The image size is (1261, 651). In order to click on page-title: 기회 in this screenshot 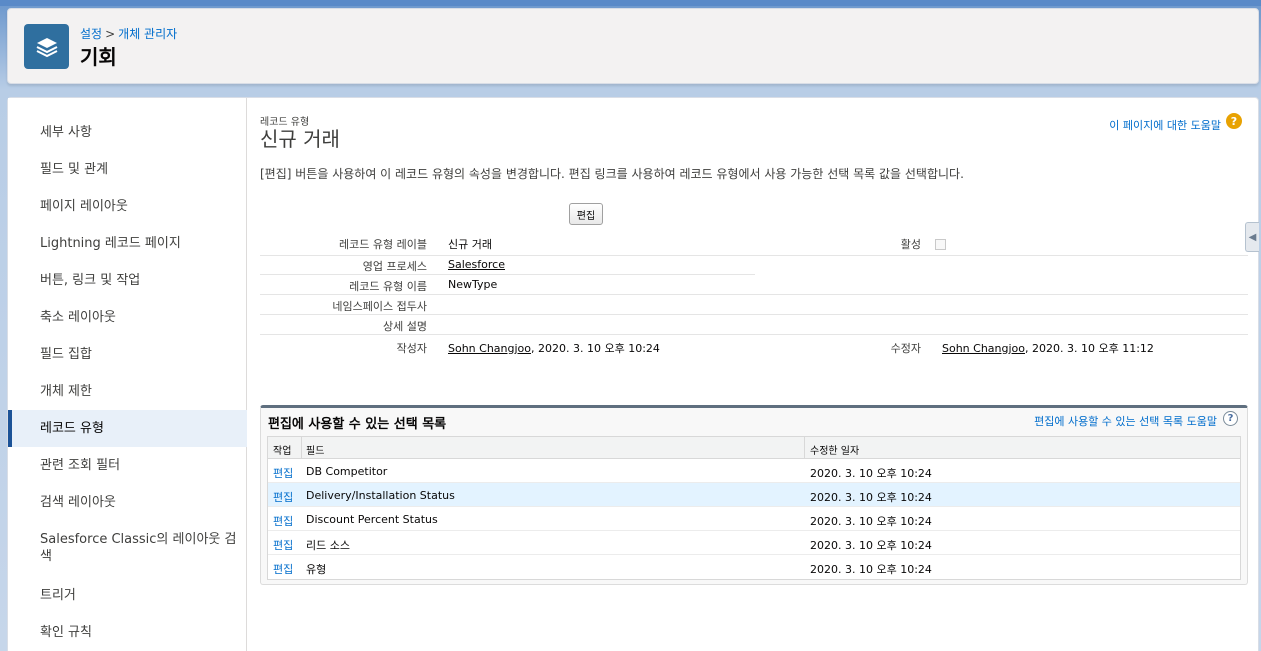, I will do `click(98, 57)`.